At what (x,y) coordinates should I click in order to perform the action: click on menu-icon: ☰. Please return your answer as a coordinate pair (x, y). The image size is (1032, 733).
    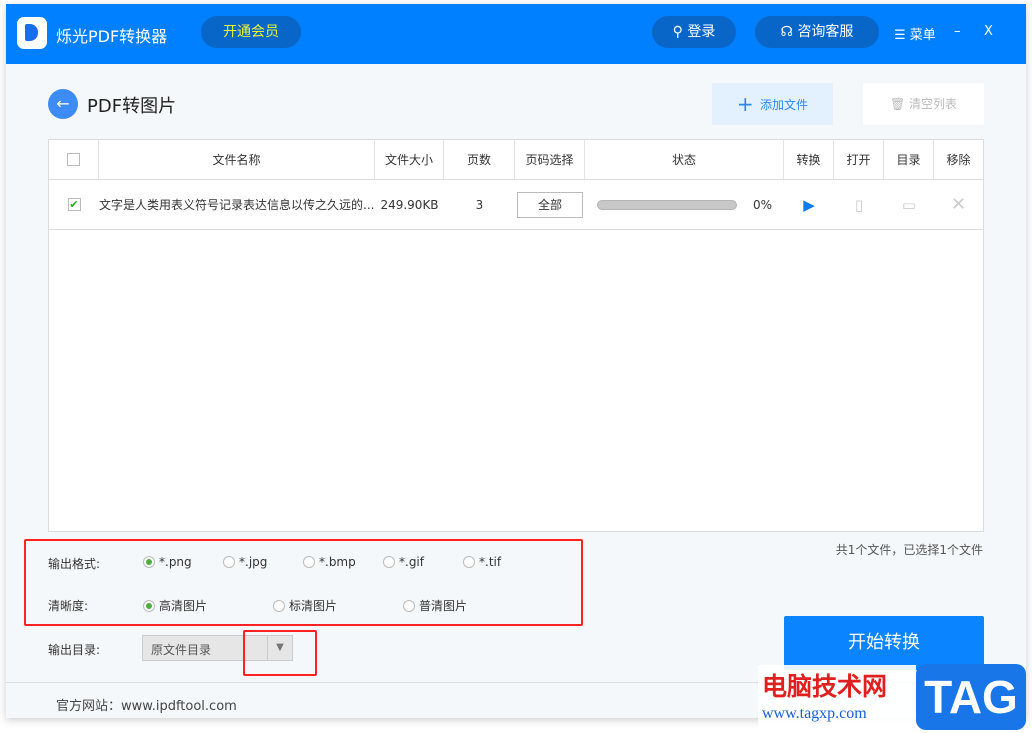
    Looking at the image, I should click on (902, 35).